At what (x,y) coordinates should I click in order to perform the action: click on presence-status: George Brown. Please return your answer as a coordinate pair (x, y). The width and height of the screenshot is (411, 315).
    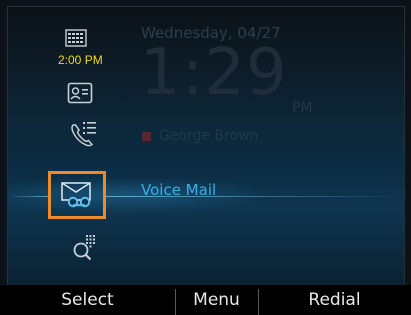
    Looking at the image, I should click on (200, 136).